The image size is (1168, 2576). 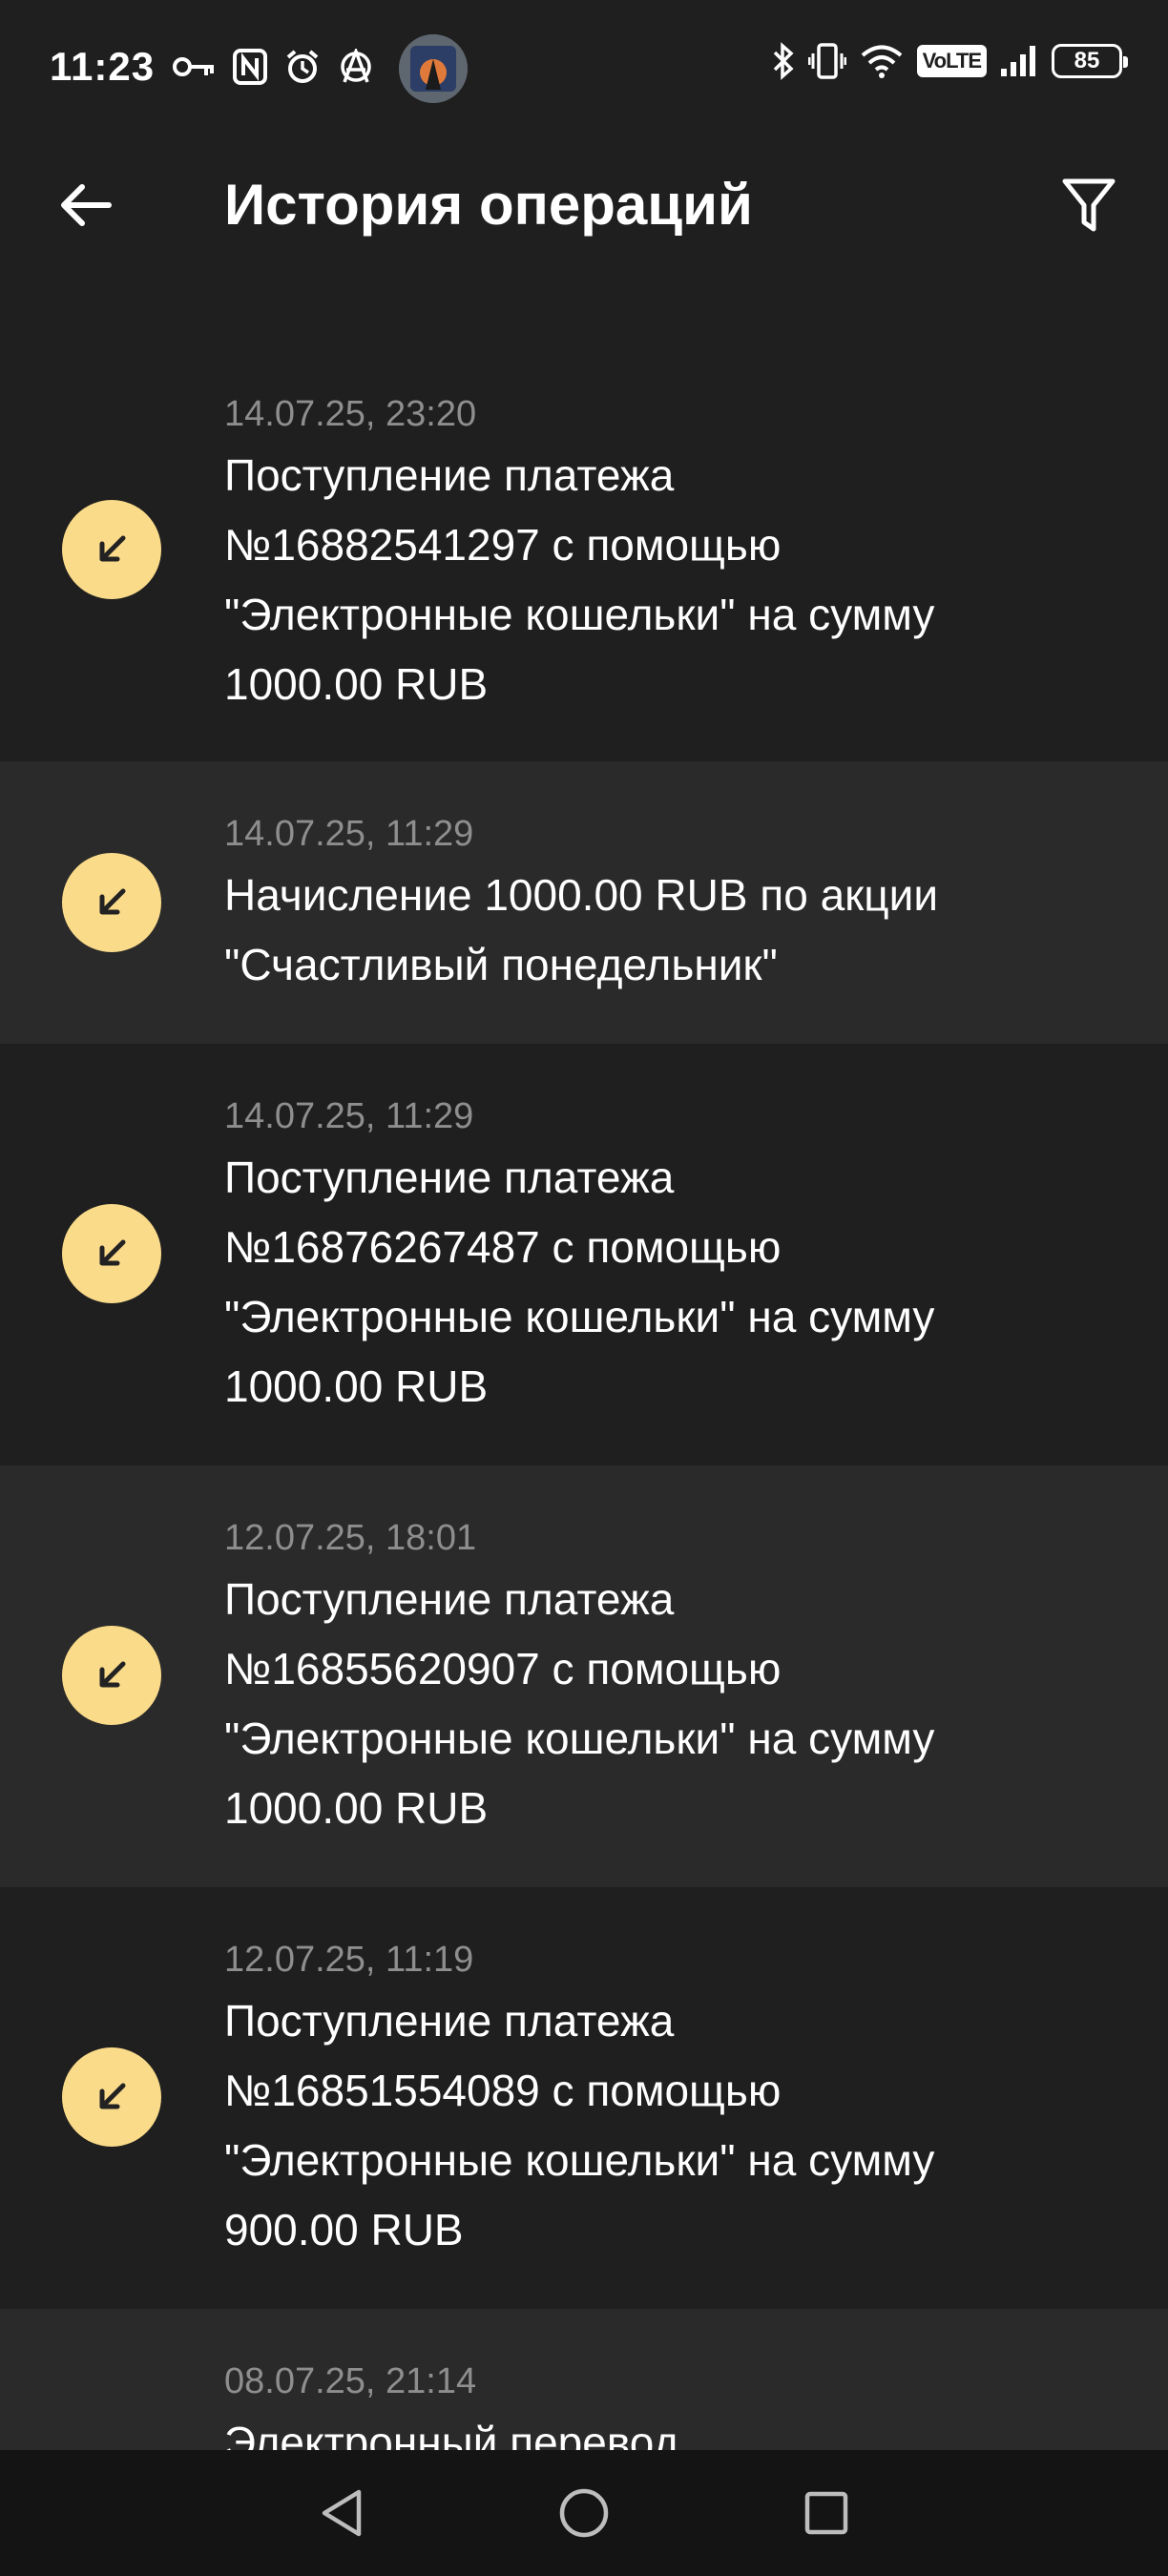 I want to click on description-line: №16855620907 с помощью, so click(x=503, y=1668).